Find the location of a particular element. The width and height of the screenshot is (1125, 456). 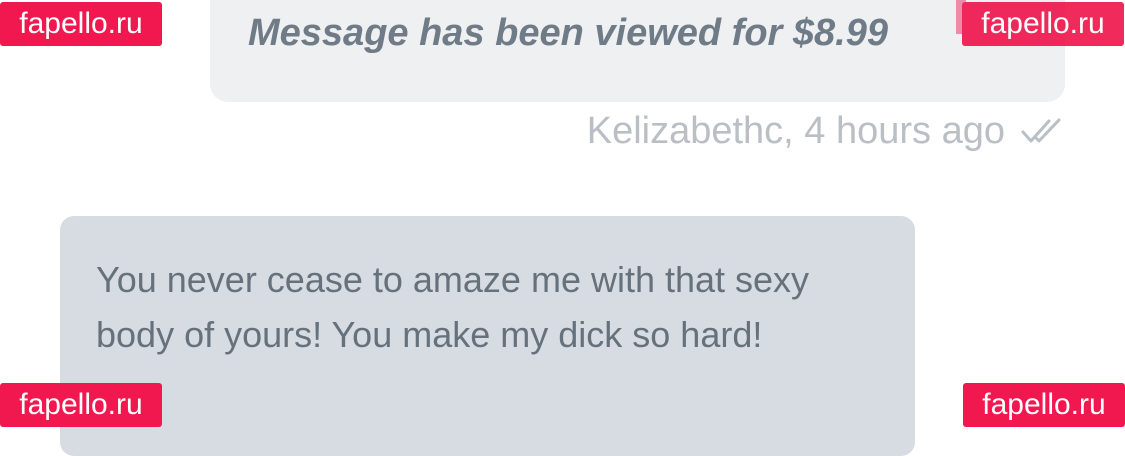

watermark-top-right: fapello.ru is located at coordinates (1040, 23).